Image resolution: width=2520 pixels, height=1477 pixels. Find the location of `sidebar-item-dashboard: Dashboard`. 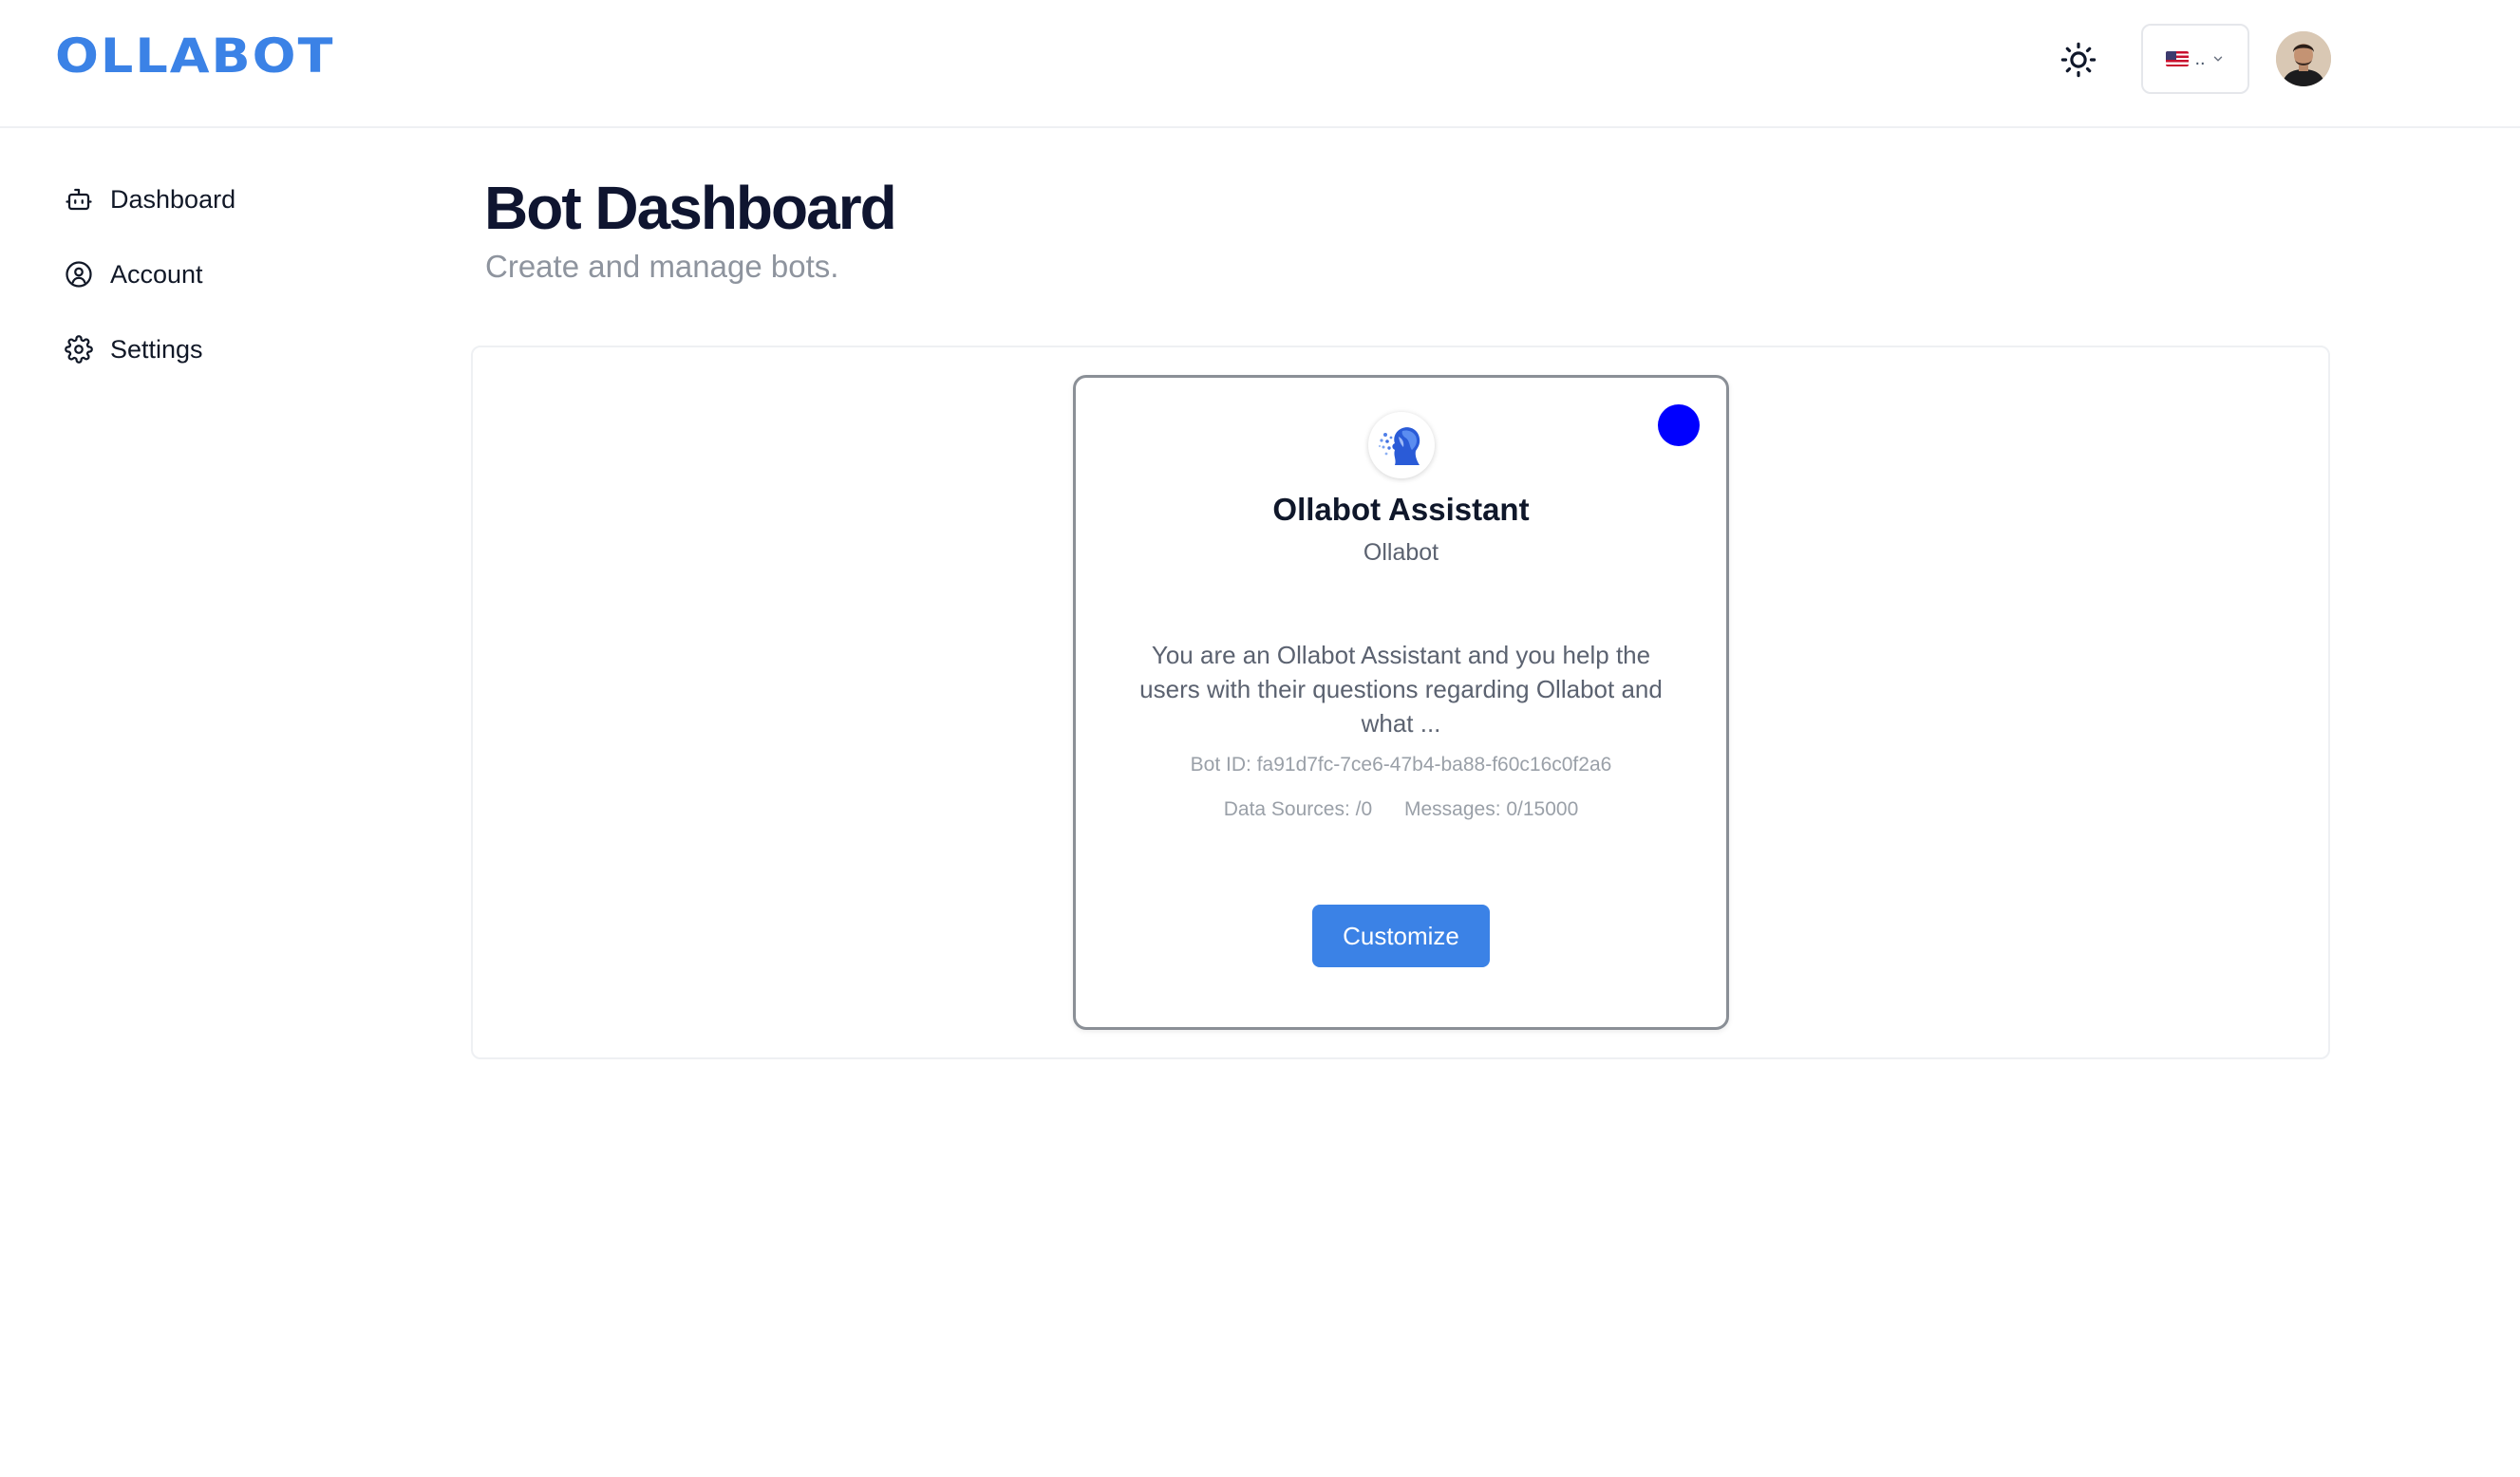

sidebar-item-dashboard: Dashboard is located at coordinates (150, 199).